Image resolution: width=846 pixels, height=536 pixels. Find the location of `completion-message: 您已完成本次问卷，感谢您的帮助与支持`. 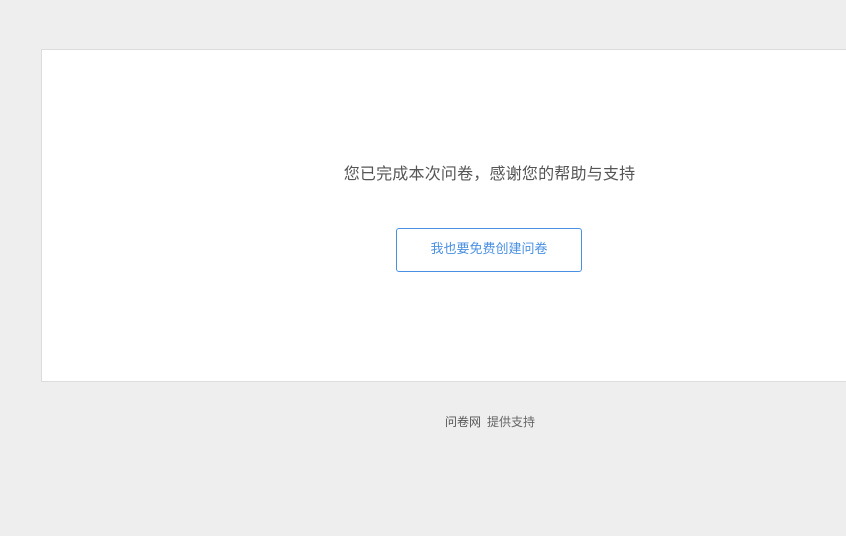

completion-message: 您已完成本次问卷，感谢您的帮助与支持 is located at coordinates (489, 173).